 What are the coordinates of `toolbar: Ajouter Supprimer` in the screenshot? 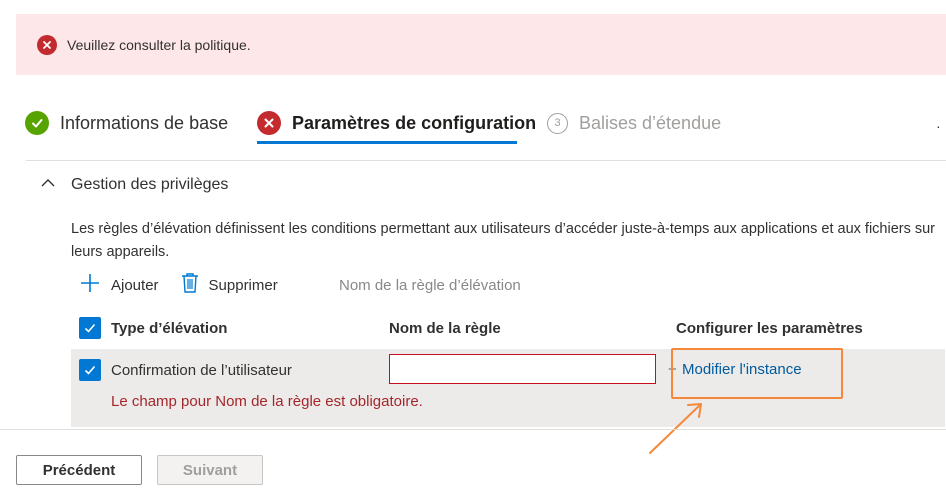 It's located at (178, 285).